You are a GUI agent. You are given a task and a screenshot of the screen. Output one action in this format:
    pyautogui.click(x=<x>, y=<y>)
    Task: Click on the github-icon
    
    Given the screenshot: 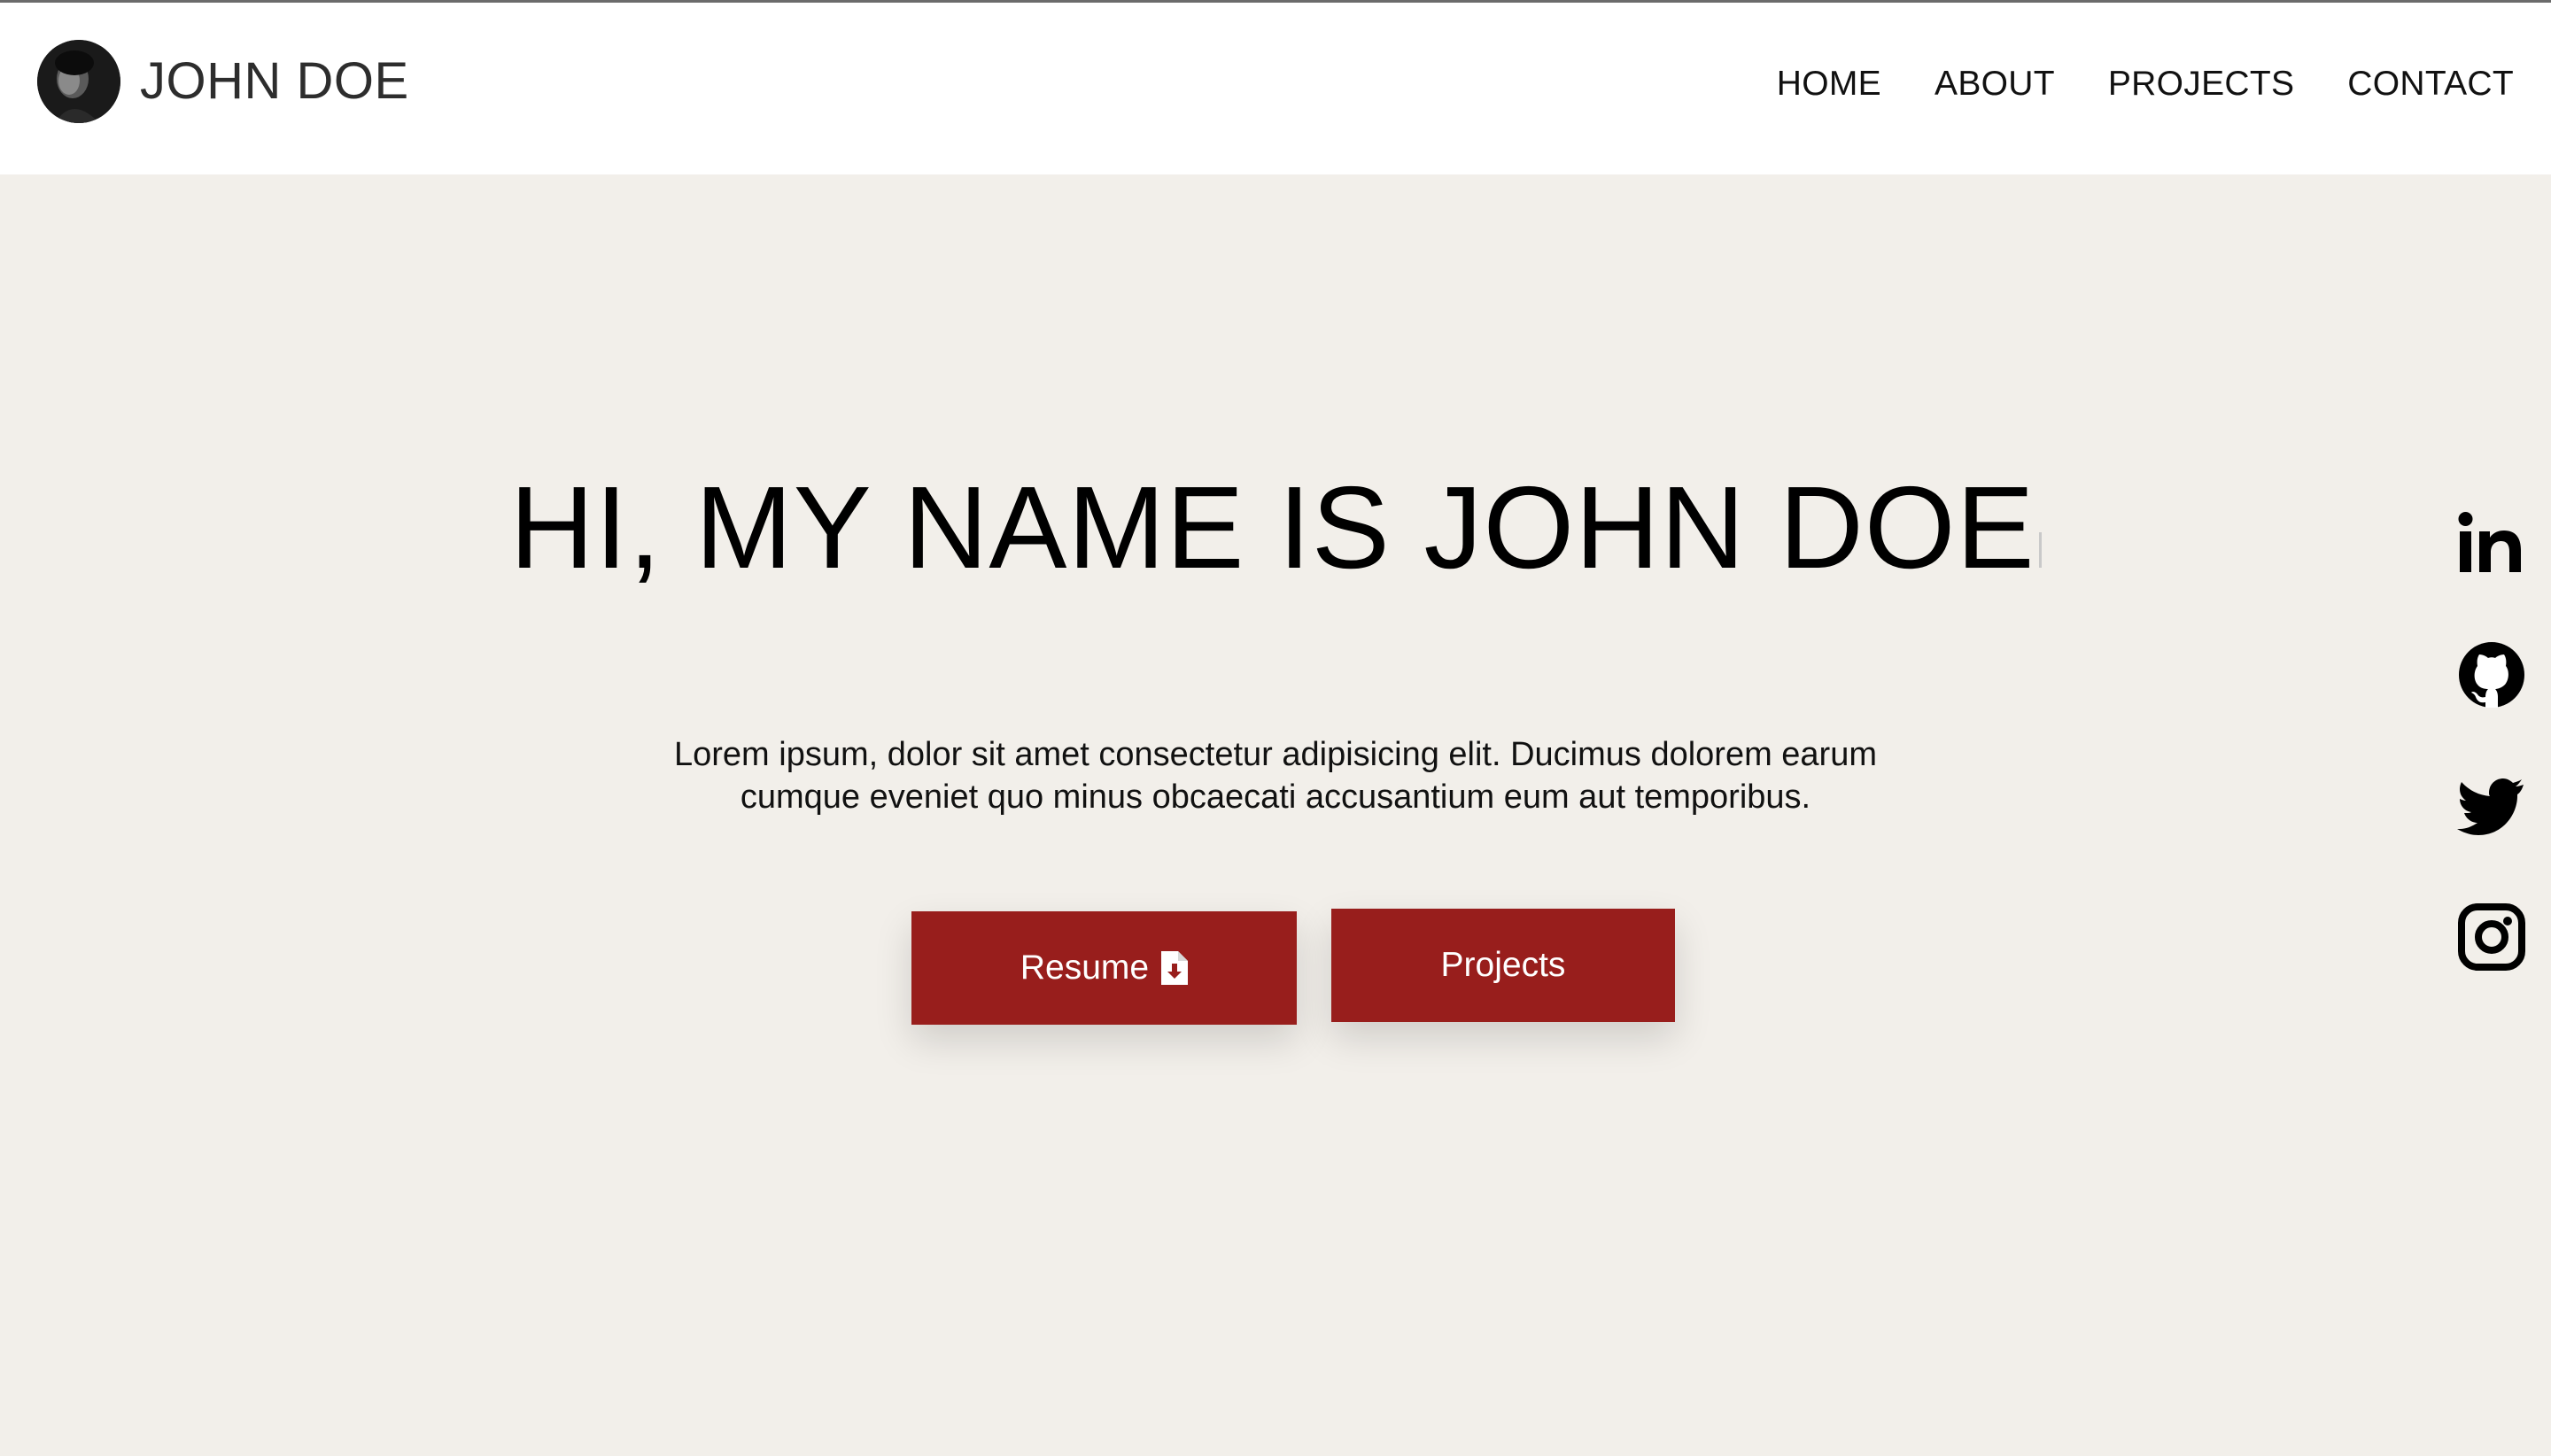 What is the action you would take?
    pyautogui.click(x=2491, y=675)
    